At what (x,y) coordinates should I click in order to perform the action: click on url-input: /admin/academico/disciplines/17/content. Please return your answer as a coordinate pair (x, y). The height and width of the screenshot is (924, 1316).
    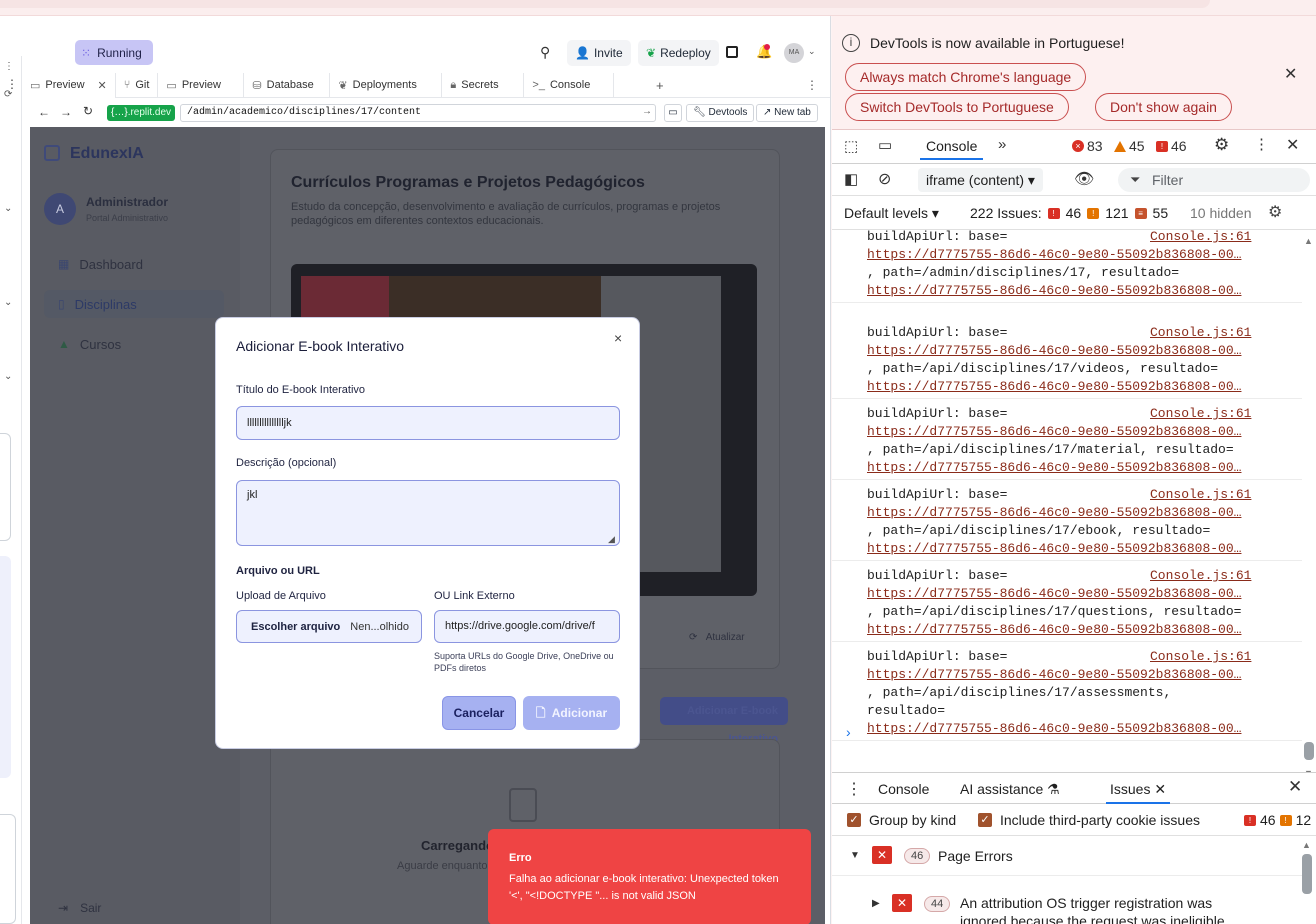
    Looking at the image, I should click on (418, 113).